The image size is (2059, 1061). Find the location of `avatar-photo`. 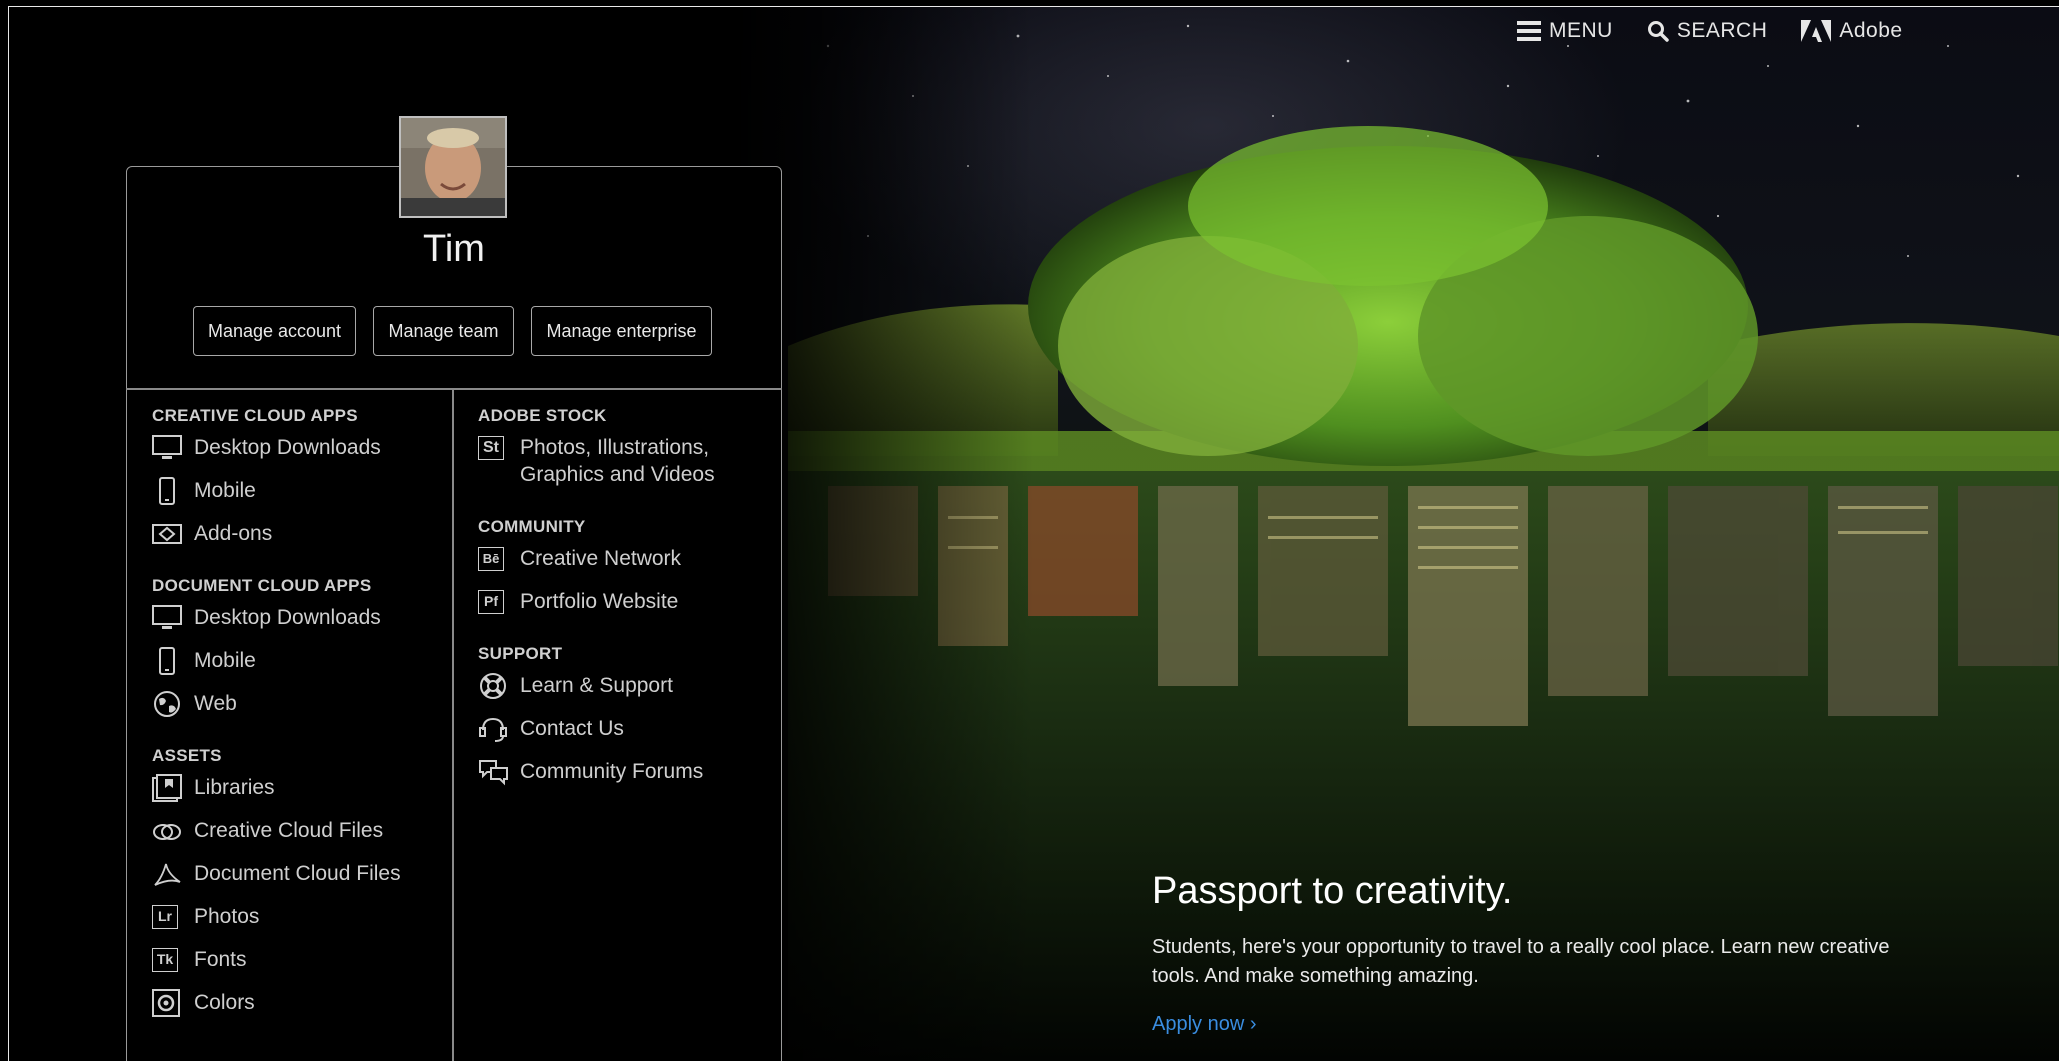

avatar-photo is located at coordinates (453, 167).